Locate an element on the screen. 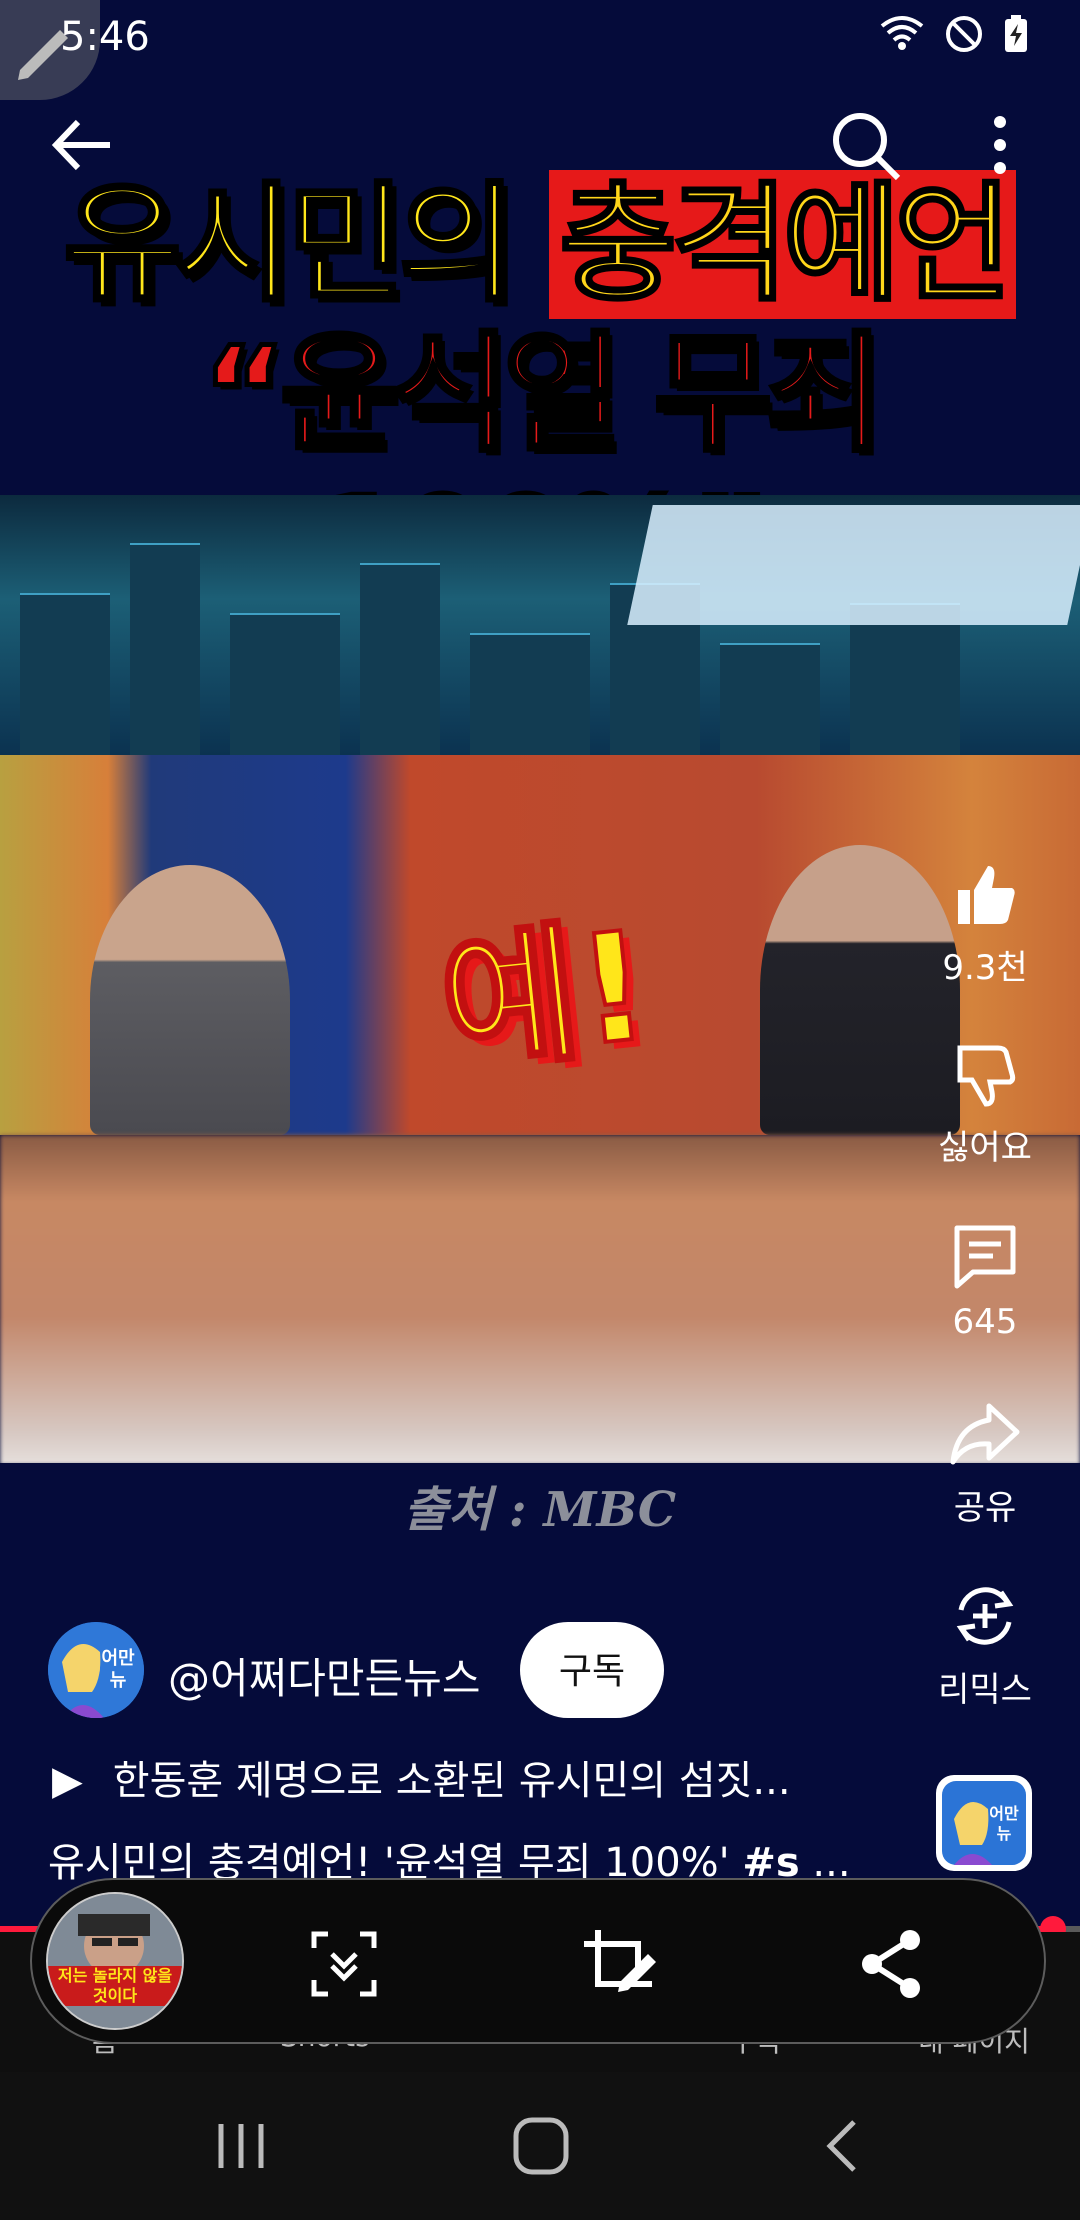  thumb-down-icon is located at coordinates (986, 1076).